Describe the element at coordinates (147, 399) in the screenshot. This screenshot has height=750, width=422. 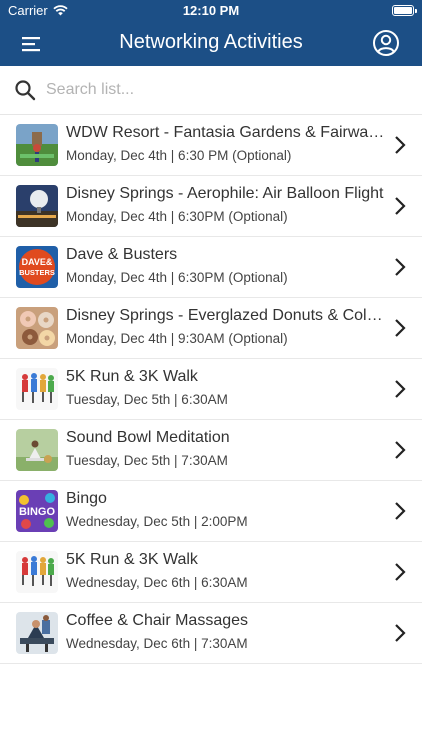
I see `activity-subtitle: Tuesday, Dec 5th | 6:30AM` at that location.